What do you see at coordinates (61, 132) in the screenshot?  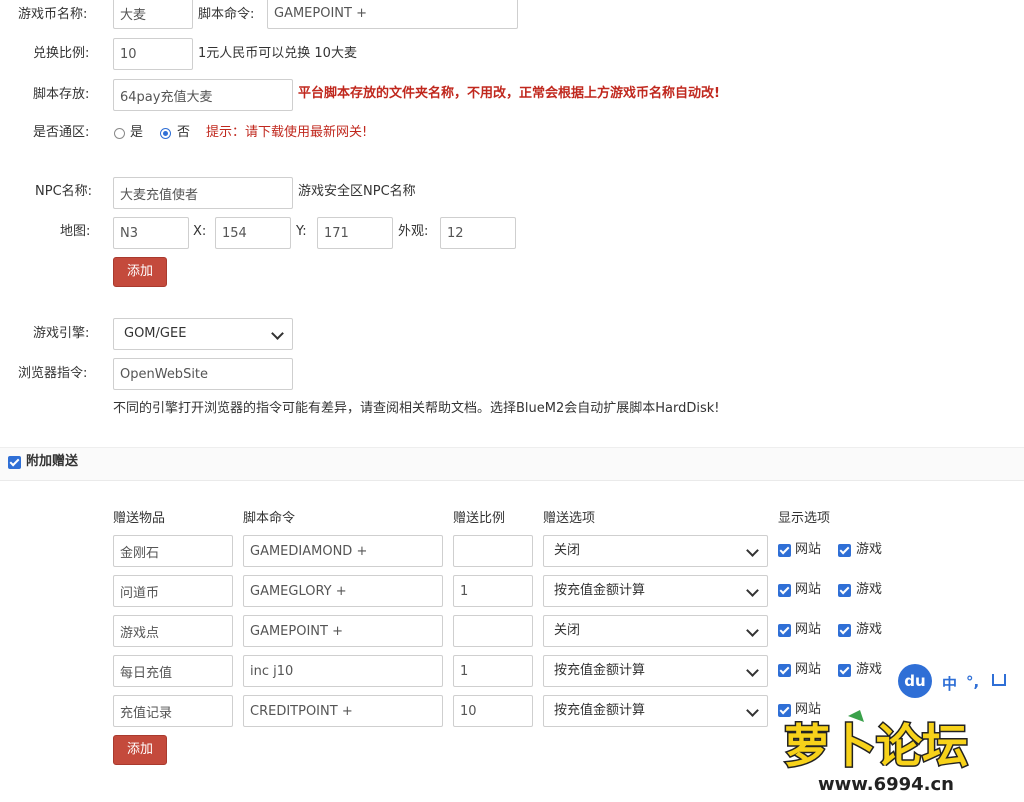 I see `universal-label: 是否通区:` at bounding box center [61, 132].